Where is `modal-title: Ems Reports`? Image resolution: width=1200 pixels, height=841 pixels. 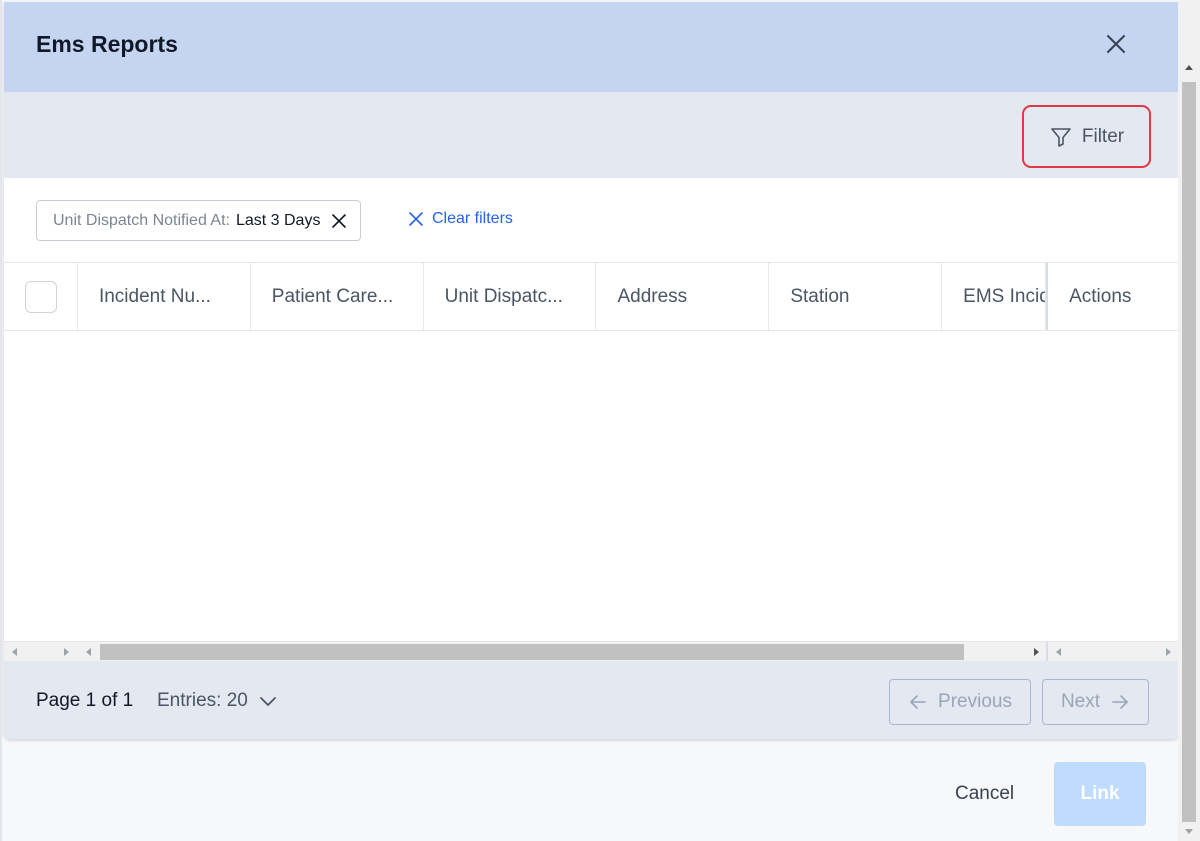 modal-title: Ems Reports is located at coordinates (107, 44).